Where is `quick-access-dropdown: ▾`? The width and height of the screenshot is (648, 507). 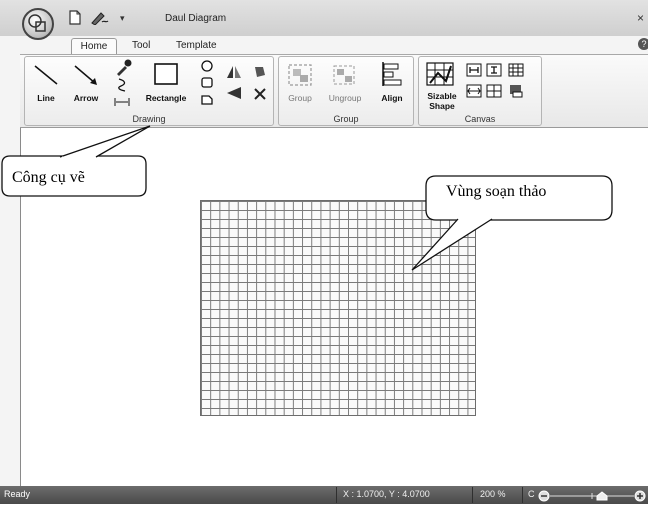
quick-access-dropdown: ▾ is located at coordinates (122, 18).